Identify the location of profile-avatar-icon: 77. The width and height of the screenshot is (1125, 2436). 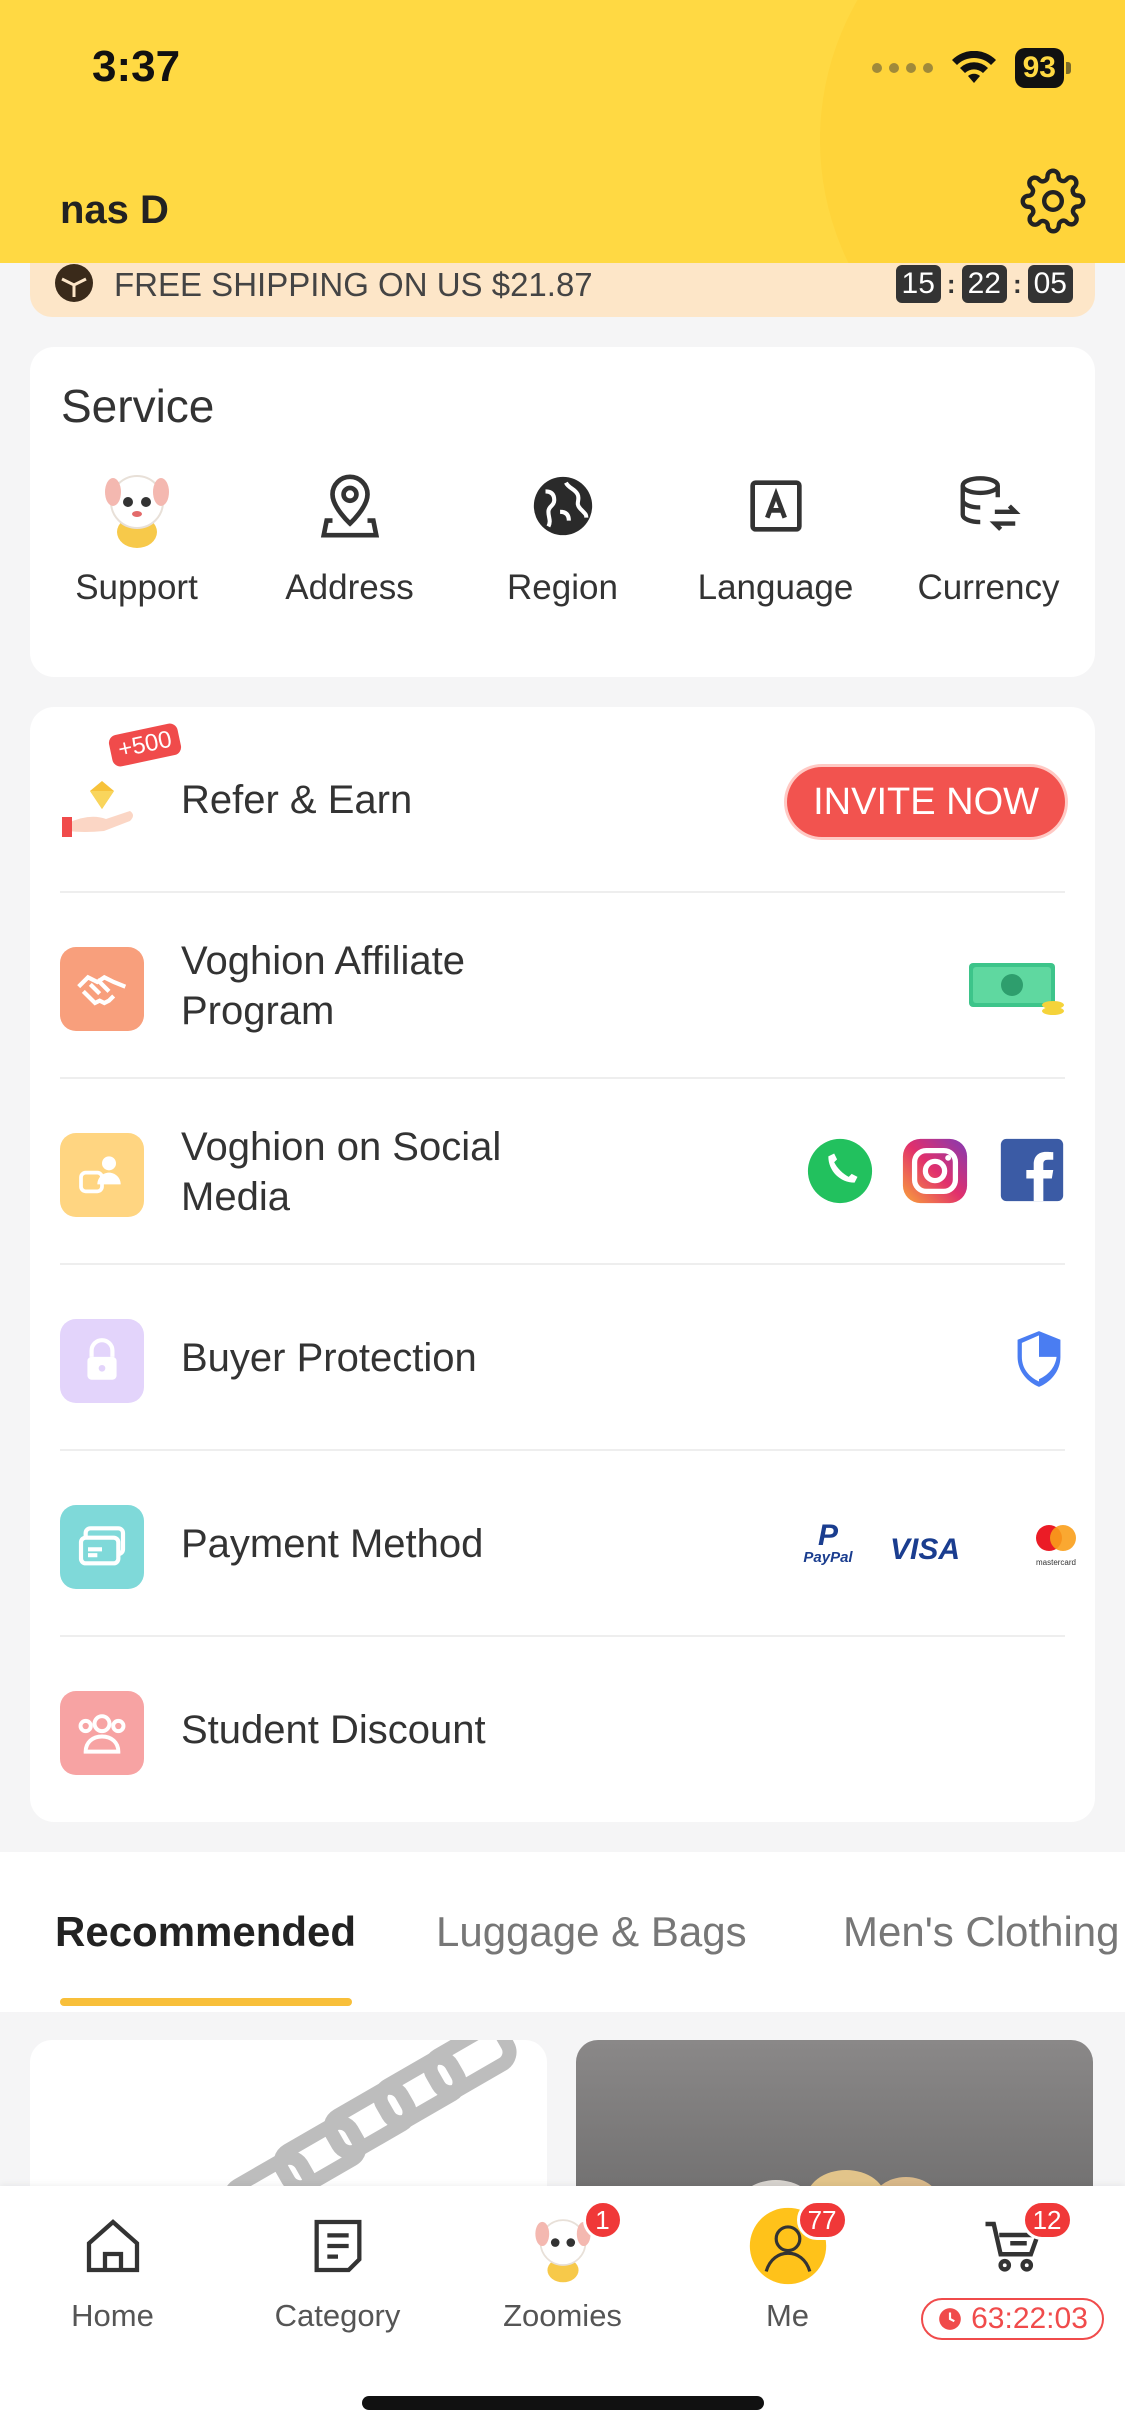
(798, 2243).